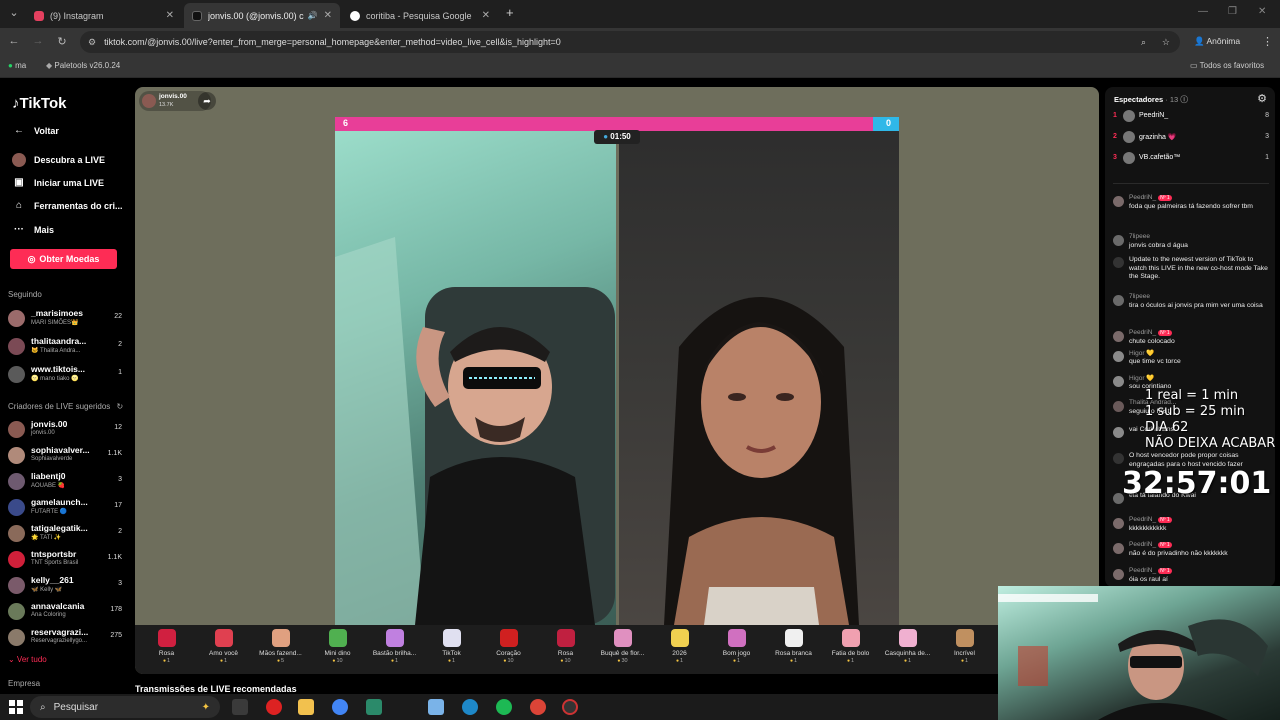 The height and width of the screenshot is (720, 1280). Describe the element at coordinates (33, 229) in the screenshot. I see `nav-more: ··· Mais` at that location.